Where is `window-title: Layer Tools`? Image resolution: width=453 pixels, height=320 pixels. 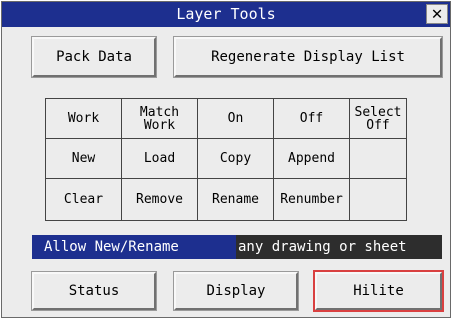
window-title: Layer Tools is located at coordinates (226, 14).